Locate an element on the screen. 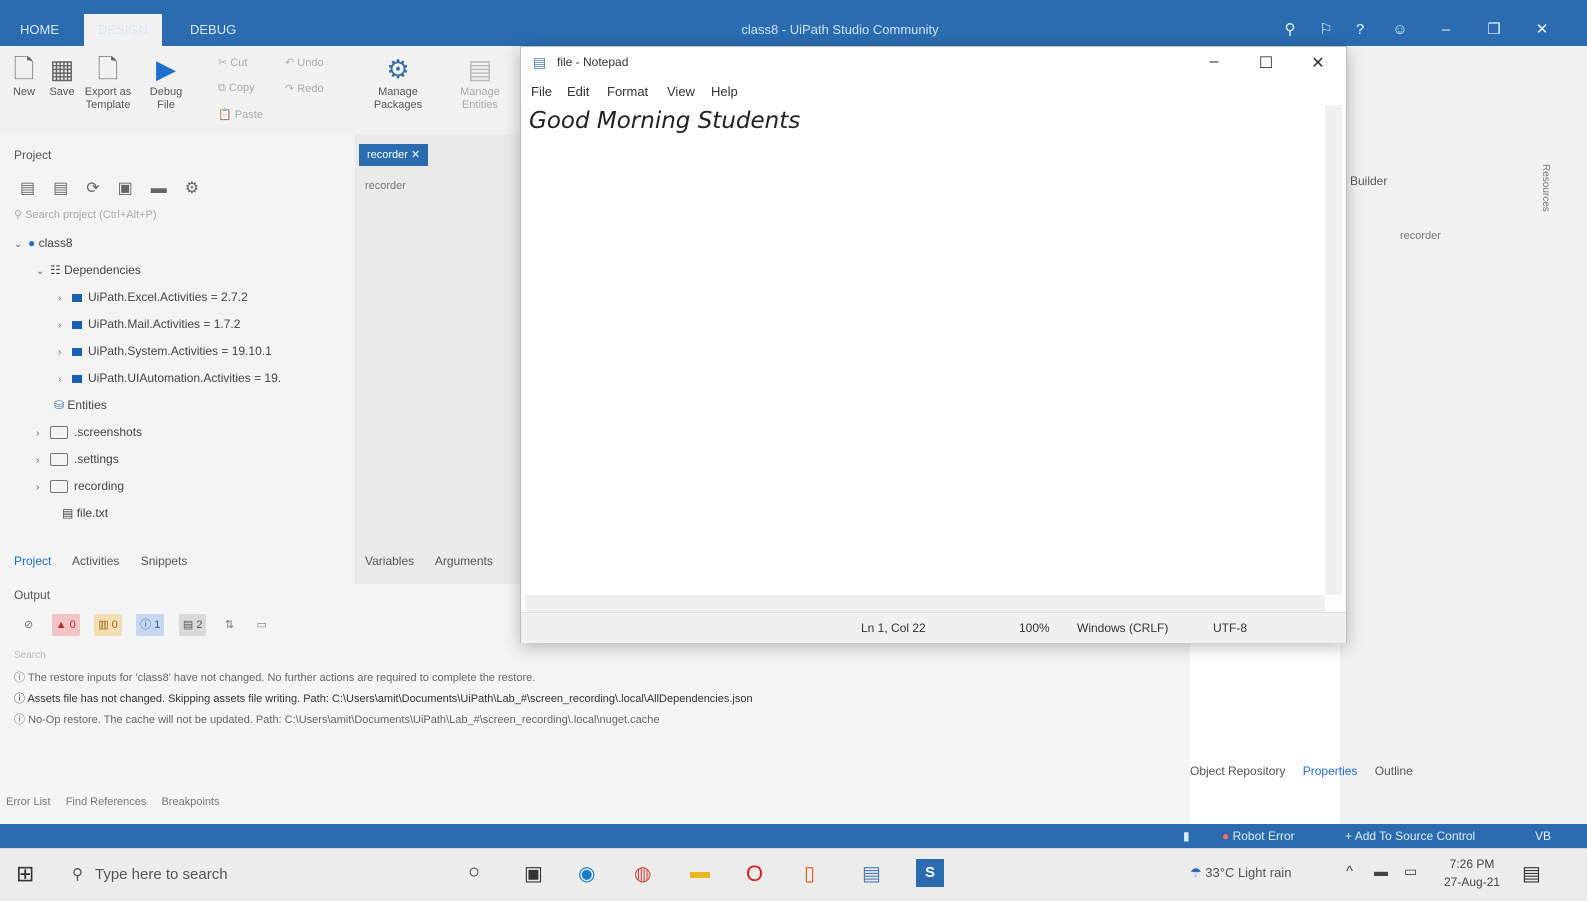 The height and width of the screenshot is (901, 1587). cut-button: ✂ Cut is located at coordinates (232, 62).